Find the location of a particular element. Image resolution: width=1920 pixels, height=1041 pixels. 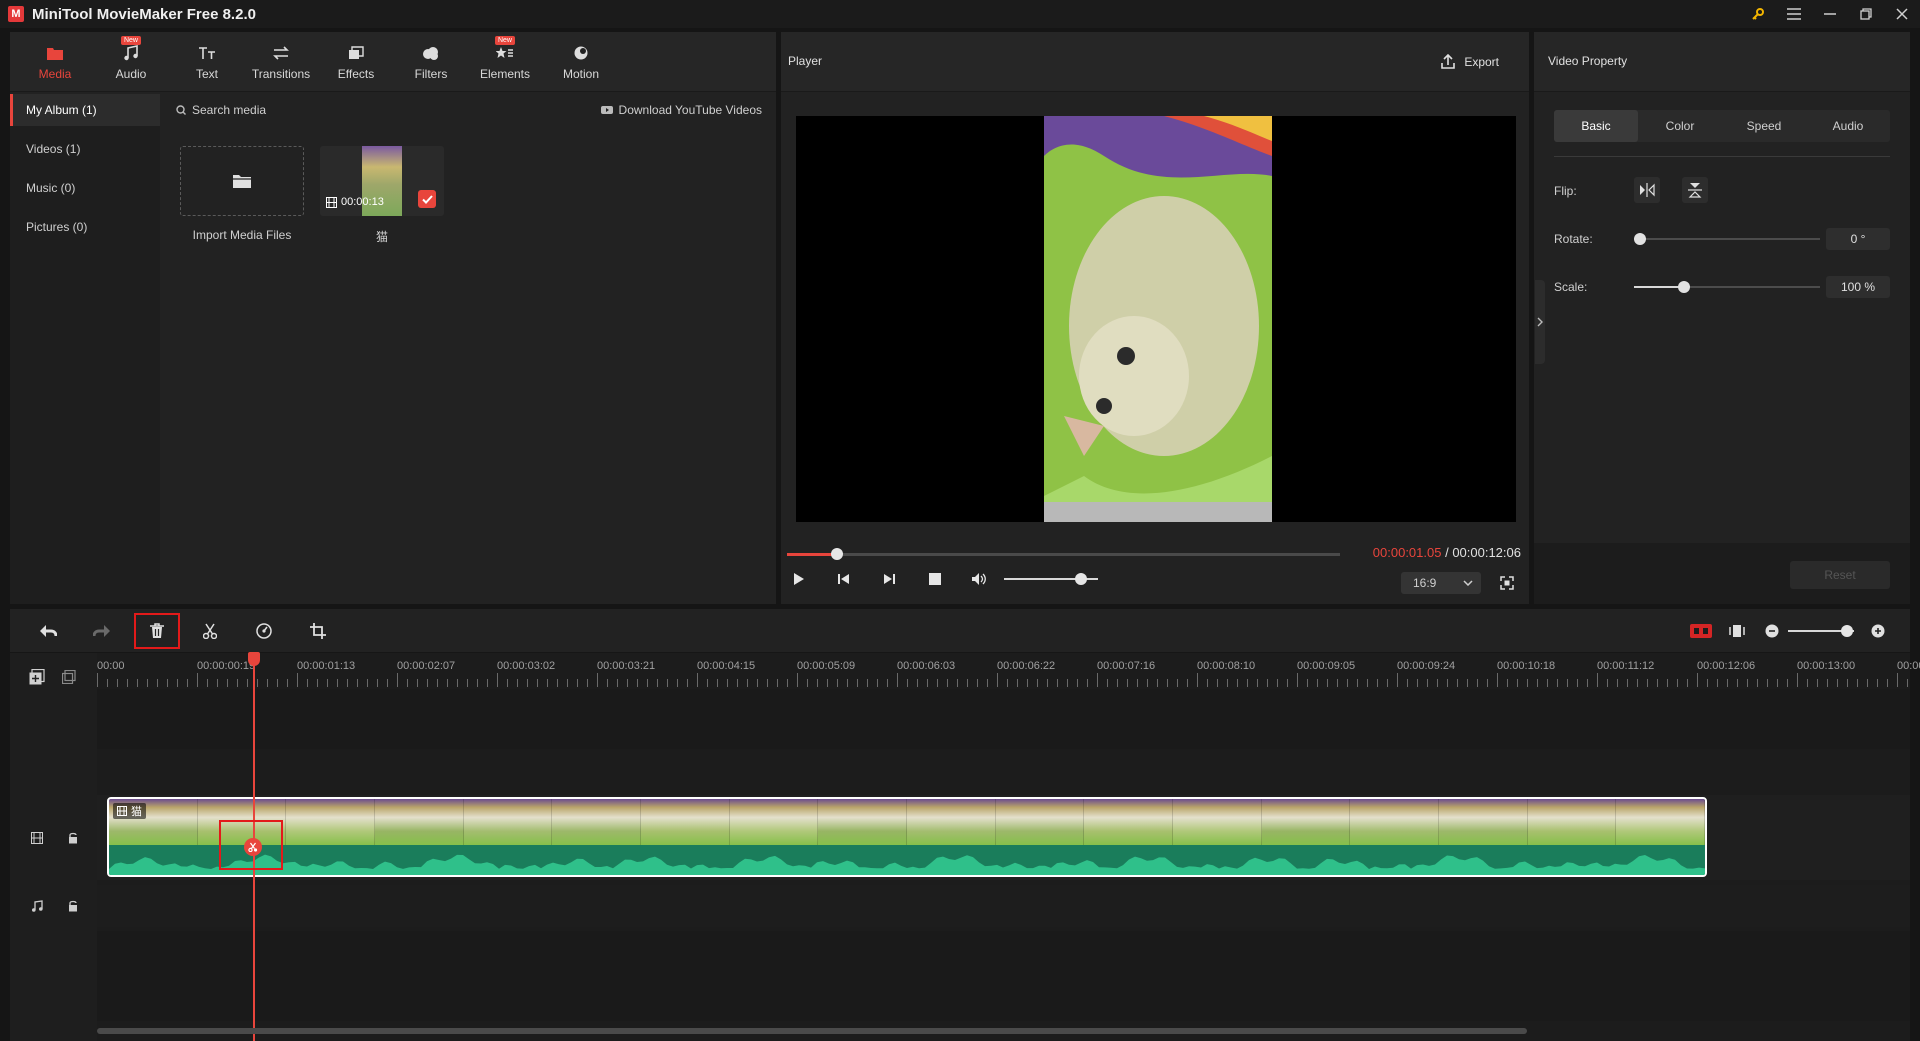

checkmark-icon is located at coordinates (427, 199).